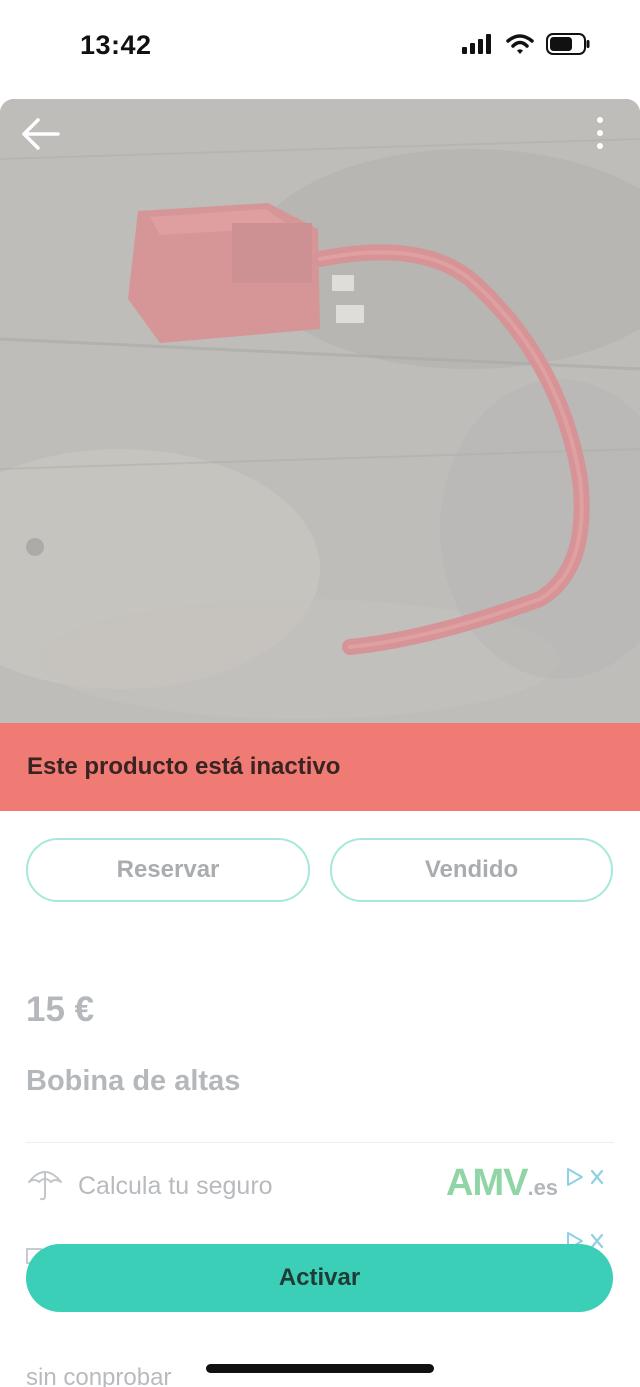 The width and height of the screenshot is (640, 1387). What do you see at coordinates (320, 49) in the screenshot?
I see `status-bar: 13:42` at bounding box center [320, 49].